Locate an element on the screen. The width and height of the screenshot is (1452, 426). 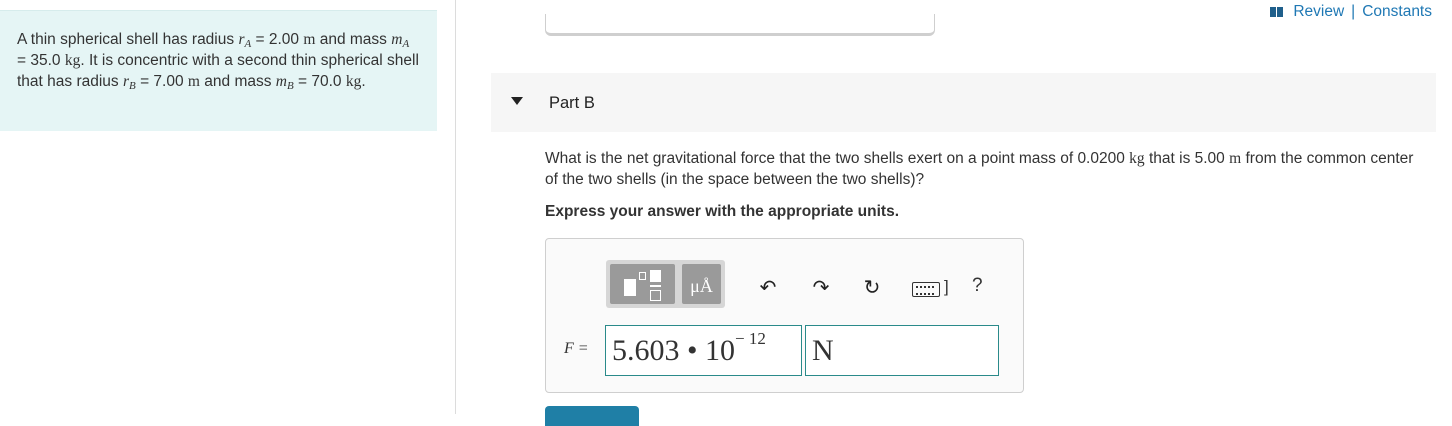
review-link: Review is located at coordinates (1318, 12).